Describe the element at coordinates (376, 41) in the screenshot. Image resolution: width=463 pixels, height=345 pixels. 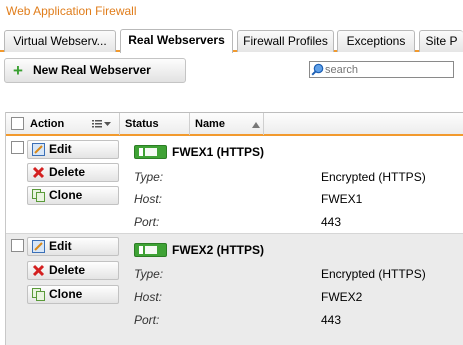
I see `tab-exceptions: Exceptions` at that location.